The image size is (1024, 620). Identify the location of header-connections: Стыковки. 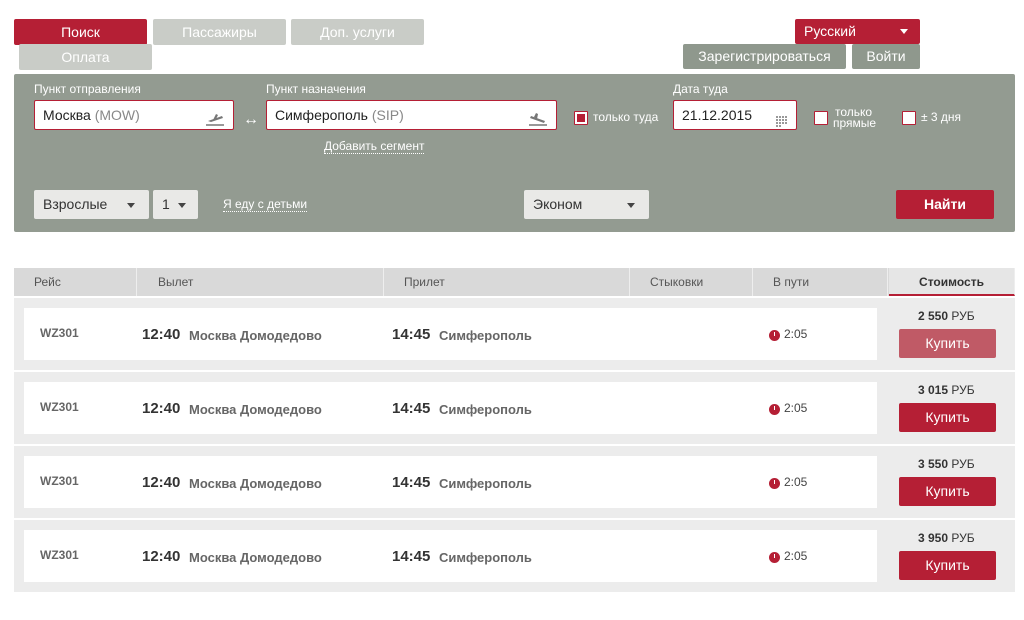
(691, 282).